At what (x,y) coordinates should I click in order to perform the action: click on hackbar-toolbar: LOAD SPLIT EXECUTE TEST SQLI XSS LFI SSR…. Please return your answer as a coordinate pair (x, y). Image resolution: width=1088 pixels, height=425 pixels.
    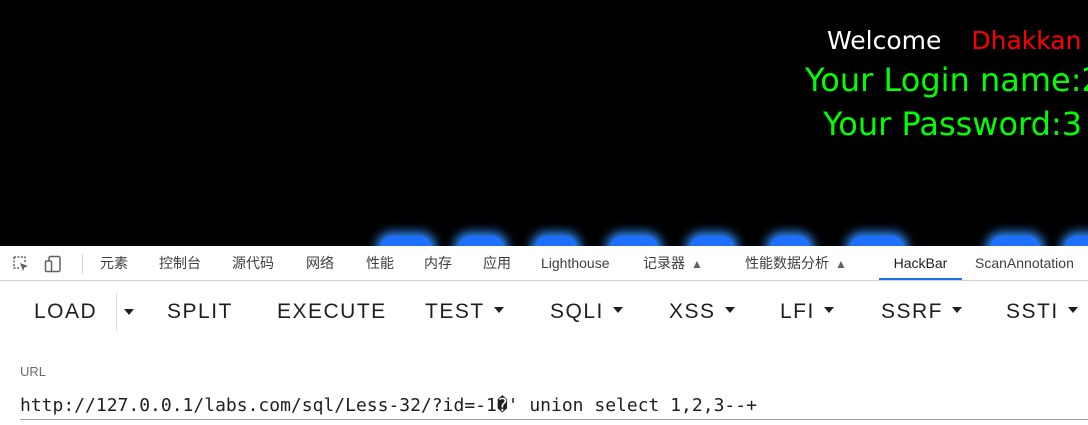
    Looking at the image, I should click on (544, 311).